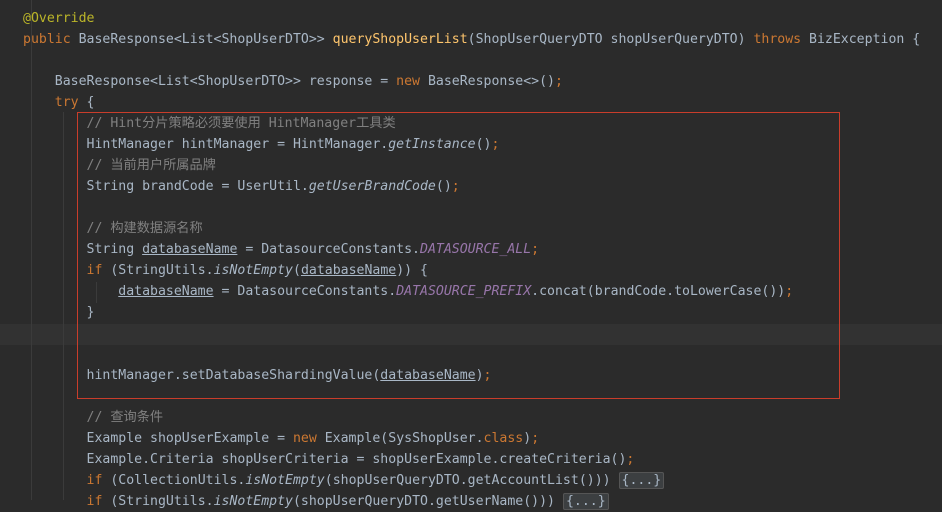 This screenshot has height=512, width=942. I want to click on code-token: public, so click(51, 39).